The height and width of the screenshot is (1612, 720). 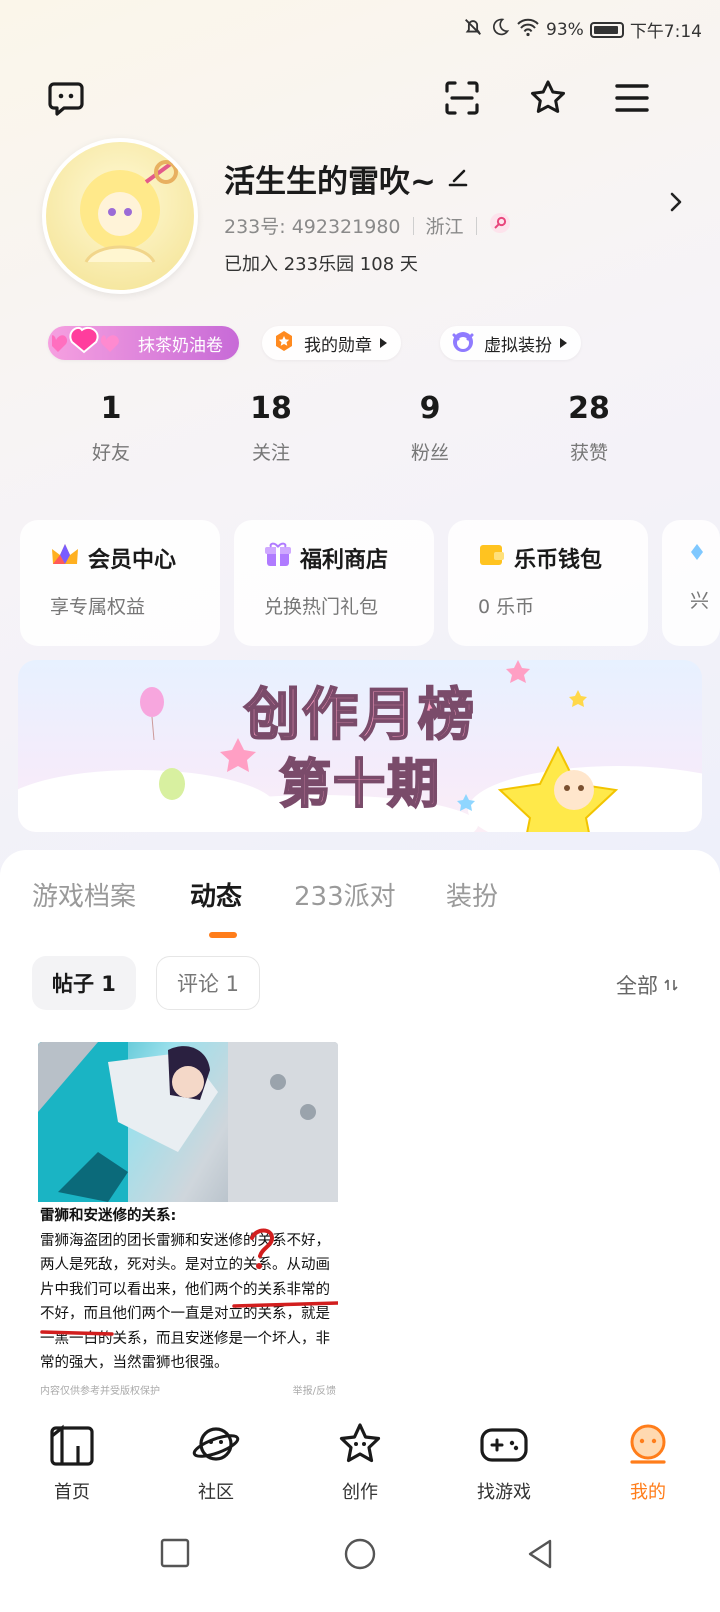 What do you see at coordinates (65, 558) in the screenshot?
I see `crown-icon` at bounding box center [65, 558].